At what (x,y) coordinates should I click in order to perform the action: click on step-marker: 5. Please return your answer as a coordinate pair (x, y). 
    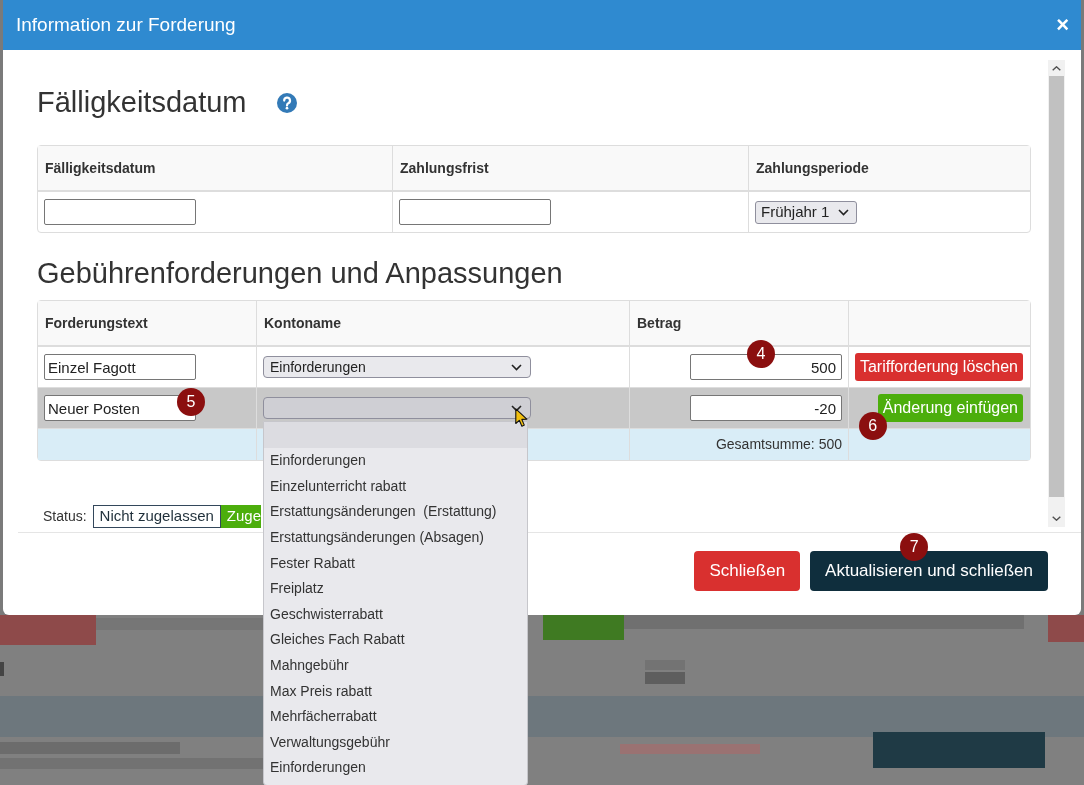
    Looking at the image, I should click on (191, 402).